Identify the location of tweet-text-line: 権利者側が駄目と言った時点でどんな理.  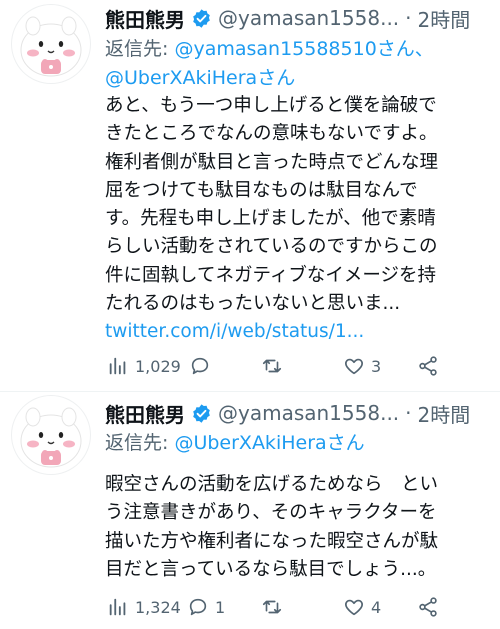
(272, 162).